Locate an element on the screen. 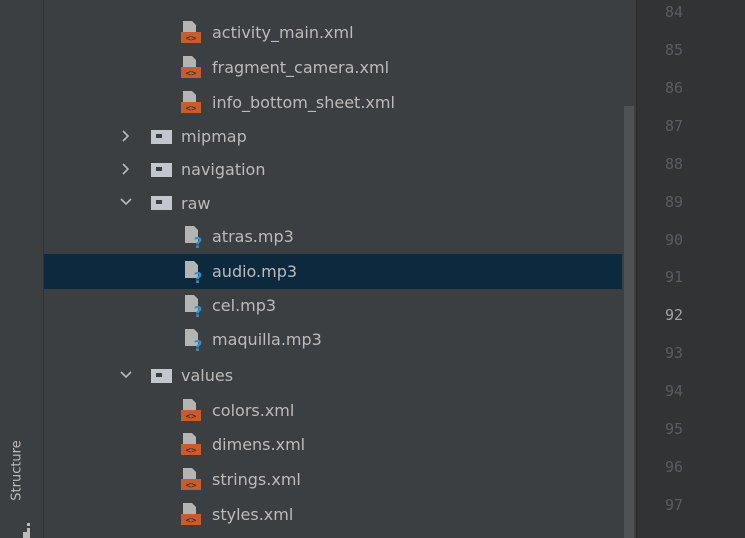 This screenshot has width=745, height=538. line-number: 91 is located at coordinates (674, 277).